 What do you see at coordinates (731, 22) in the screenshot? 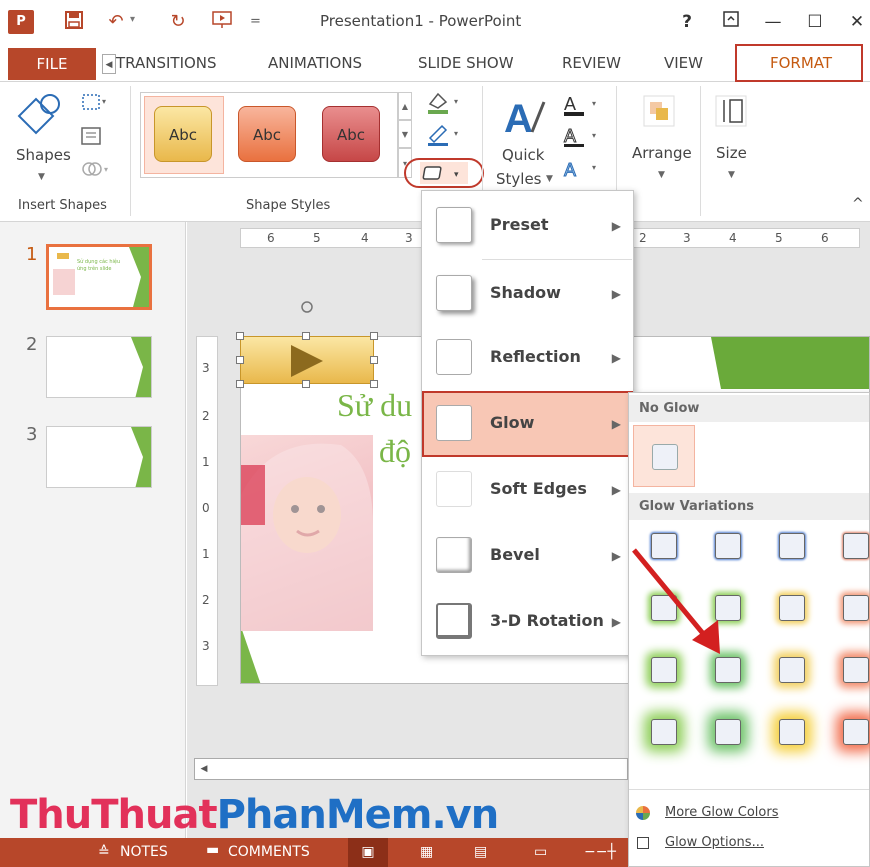
I see `ribbon-display-options-button` at bounding box center [731, 22].